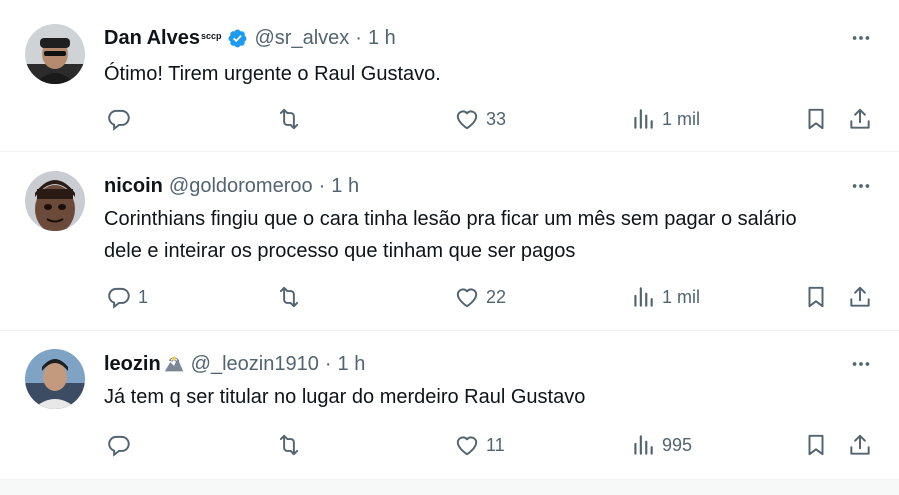 The image size is (899, 495). Describe the element at coordinates (132, 364) in the screenshot. I see `author-name: leozin` at that location.